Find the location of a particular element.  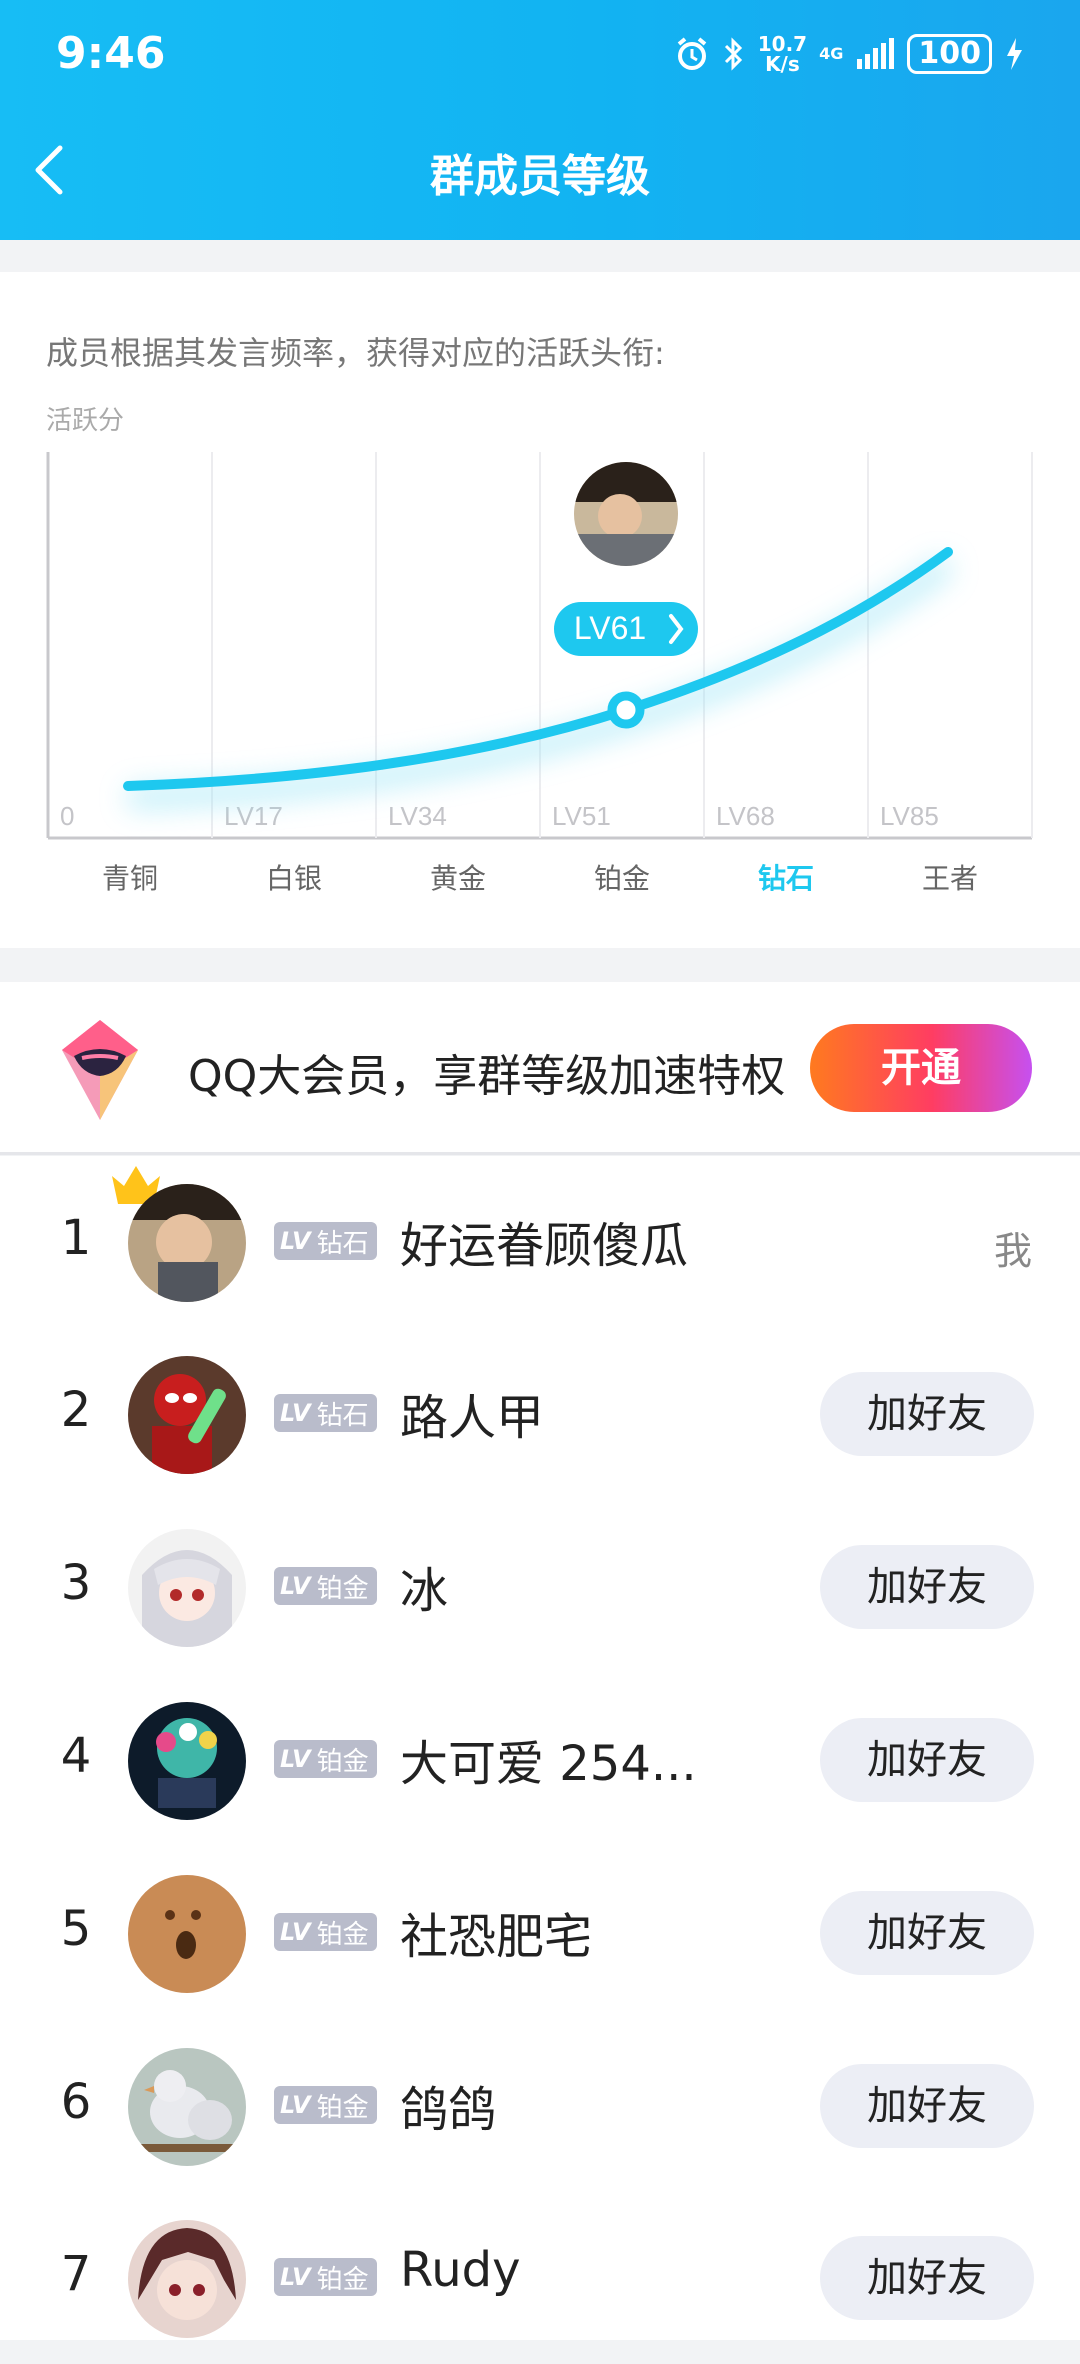

chart-tier-labels: 青铜 白银 黄金 铂金 钻石 王者 is located at coordinates (540, 878).